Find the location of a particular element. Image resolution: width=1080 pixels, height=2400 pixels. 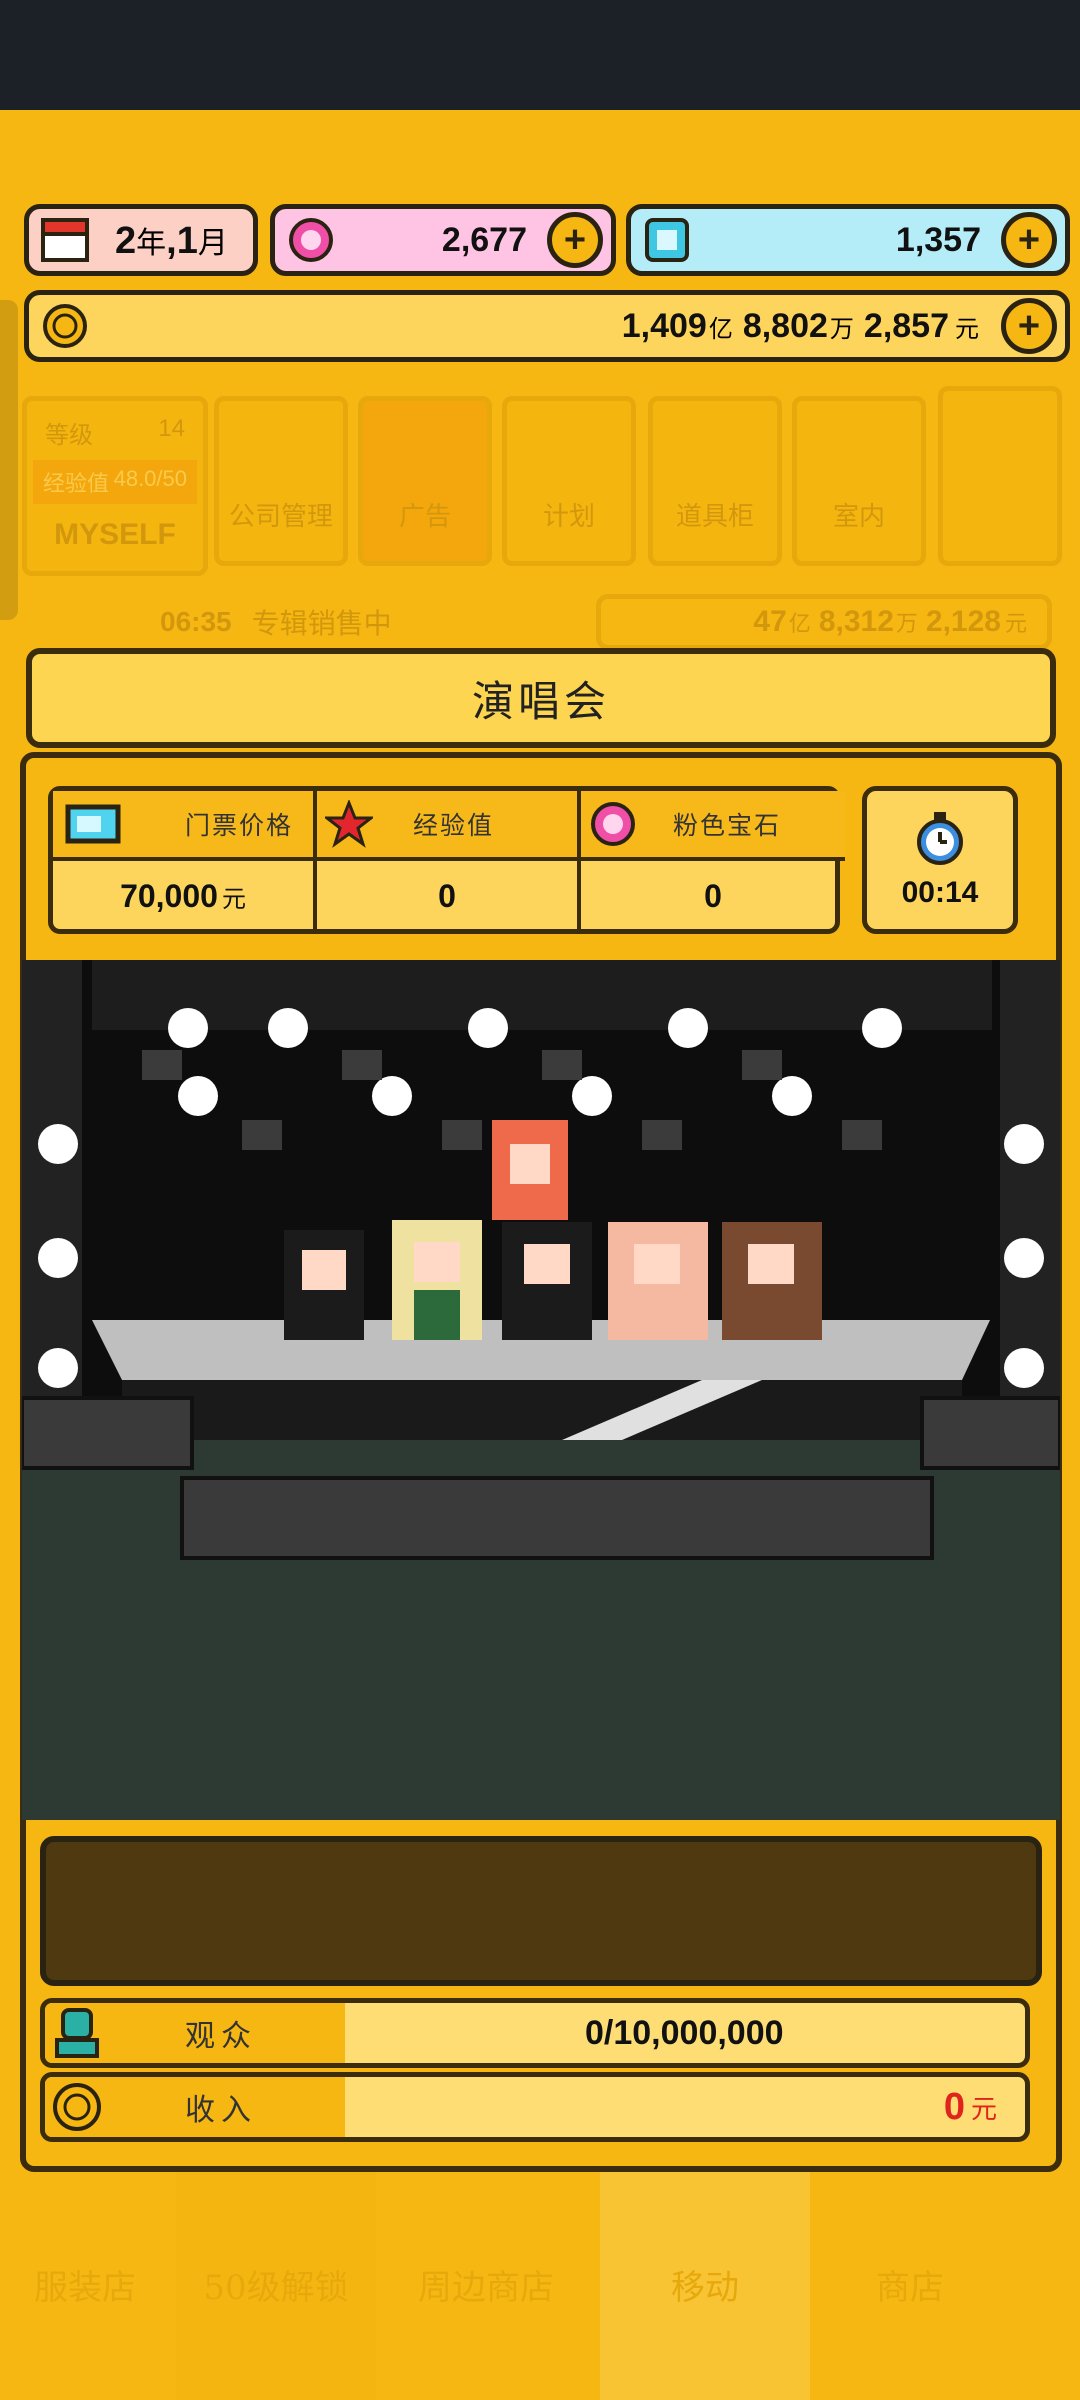

ticket-price-unit: 元 is located at coordinates (233, 899).